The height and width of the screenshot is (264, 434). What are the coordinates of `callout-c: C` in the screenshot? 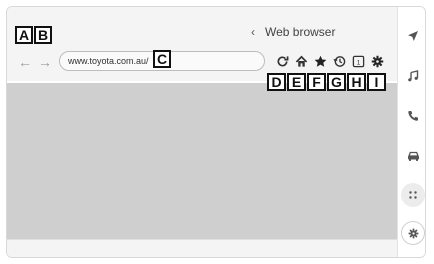 It's located at (162, 59).